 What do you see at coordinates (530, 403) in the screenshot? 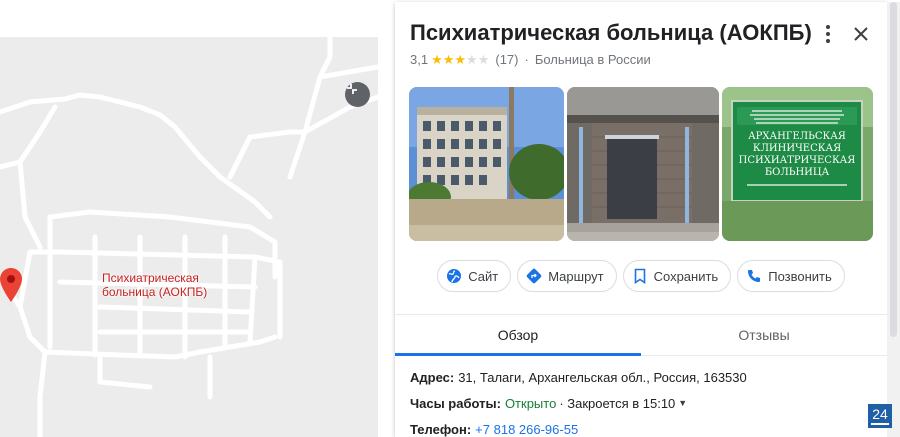
I see `hours-status: Открыто` at bounding box center [530, 403].